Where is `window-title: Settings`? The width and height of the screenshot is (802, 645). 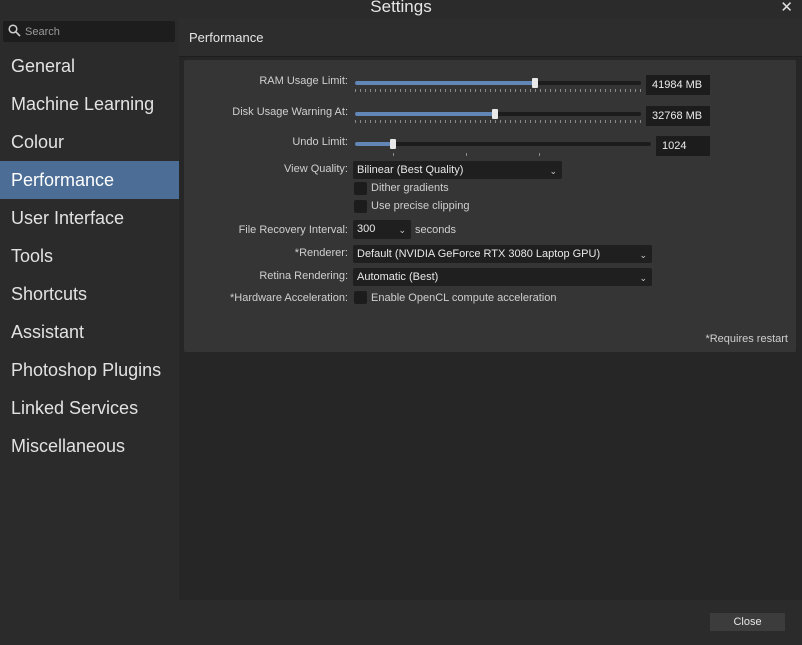 window-title: Settings is located at coordinates (401, 8).